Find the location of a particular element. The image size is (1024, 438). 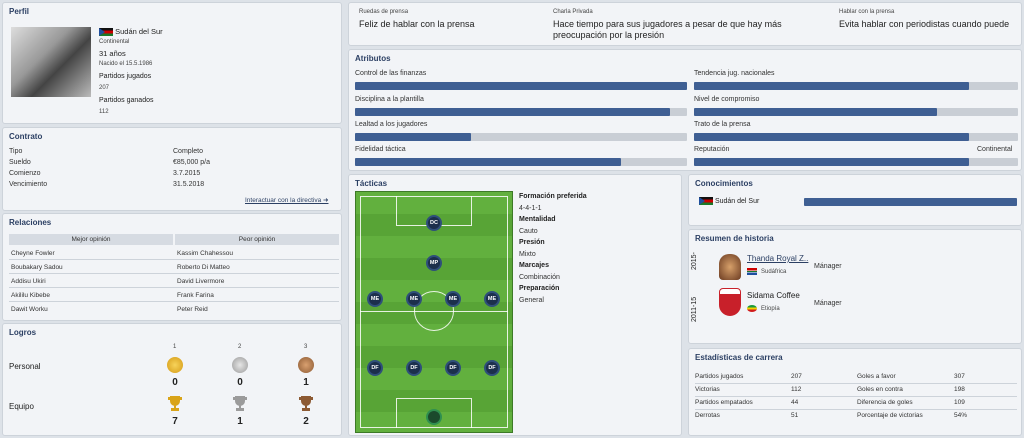

attr-right-4-label: Reputación is located at coordinates (712, 149).